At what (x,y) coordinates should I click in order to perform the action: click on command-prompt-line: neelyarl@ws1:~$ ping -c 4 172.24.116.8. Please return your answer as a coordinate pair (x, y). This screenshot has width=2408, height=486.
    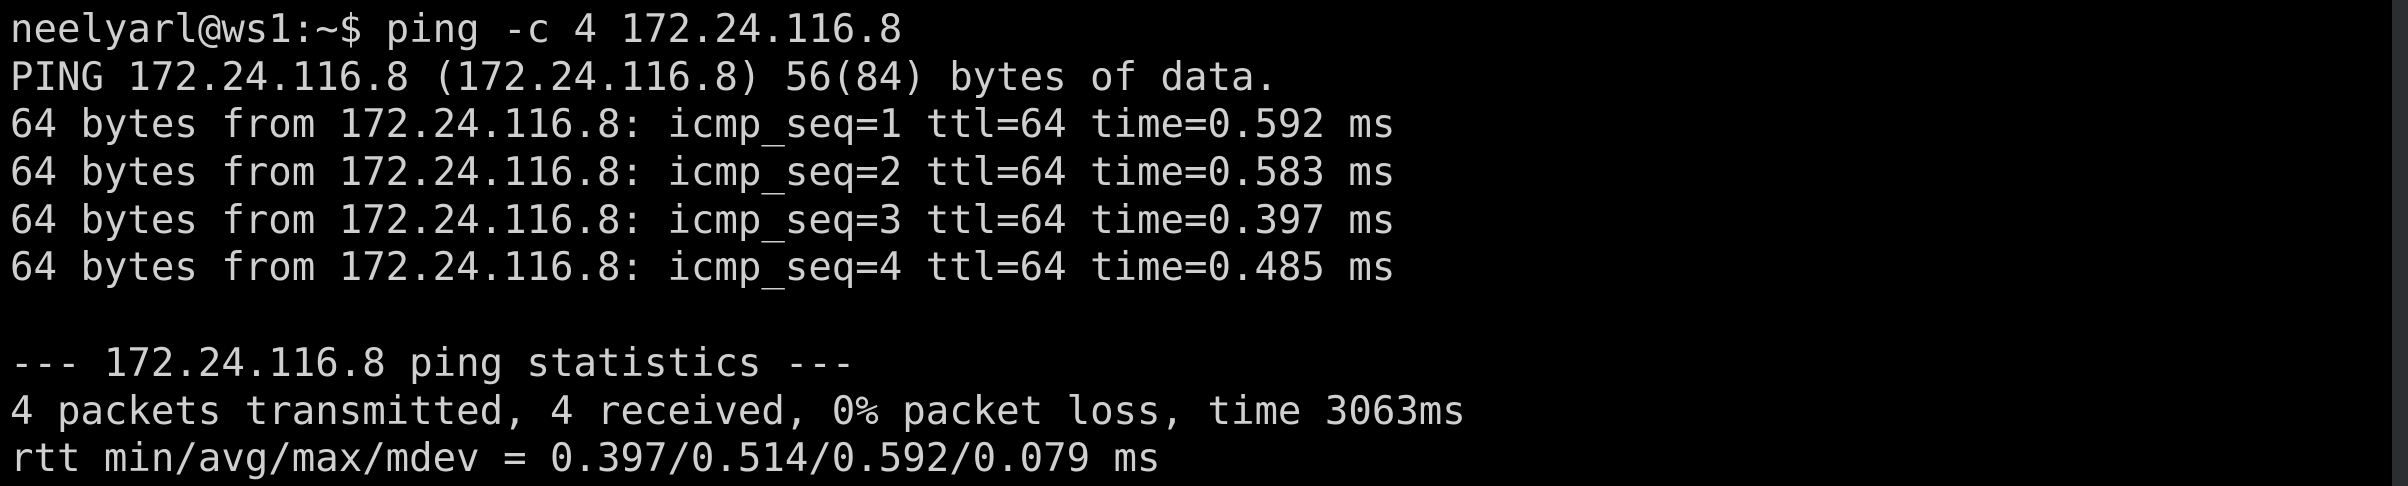
    Looking at the image, I should click on (456, 29).